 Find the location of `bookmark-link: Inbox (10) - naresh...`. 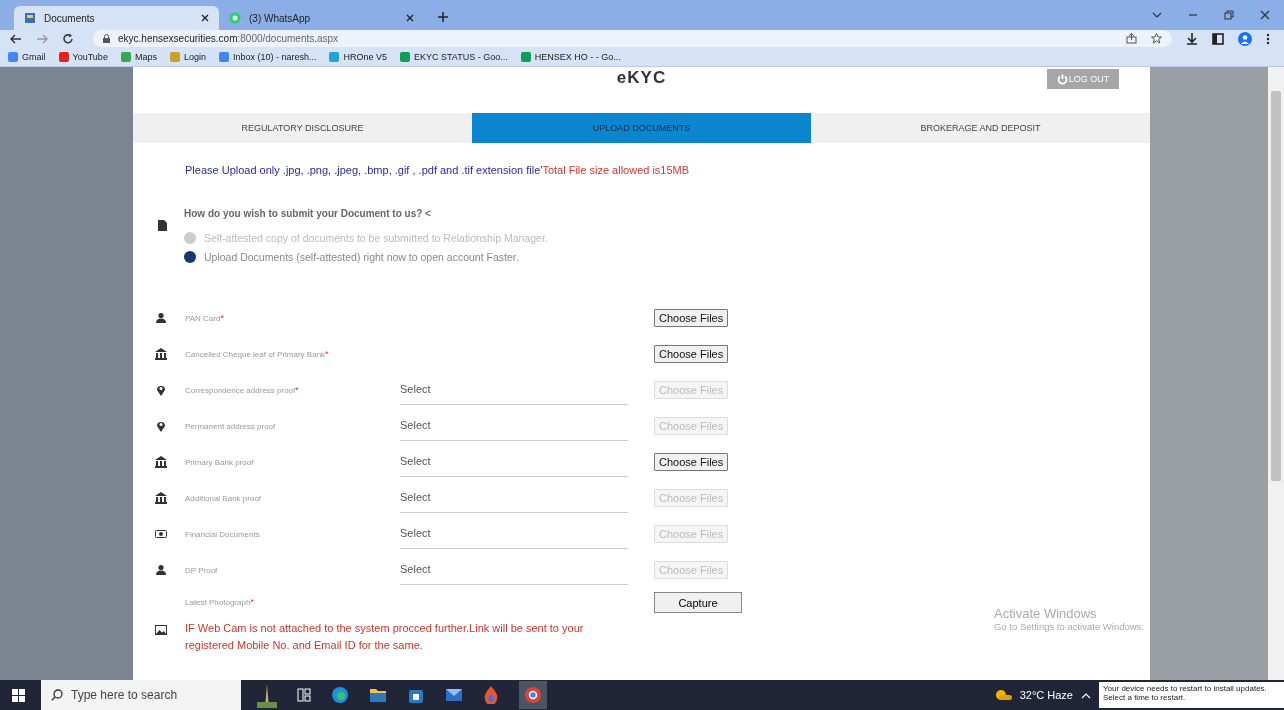

bookmark-link: Inbox (10) - naresh... is located at coordinates (267, 56).